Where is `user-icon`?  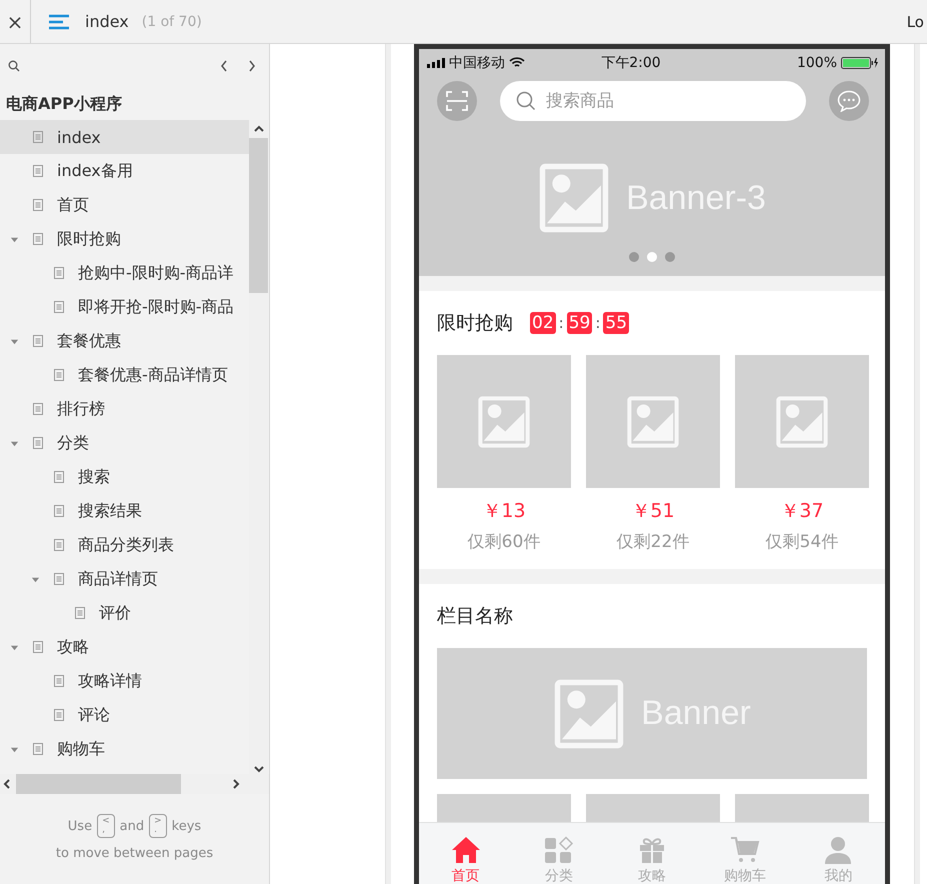
user-icon is located at coordinates (838, 850).